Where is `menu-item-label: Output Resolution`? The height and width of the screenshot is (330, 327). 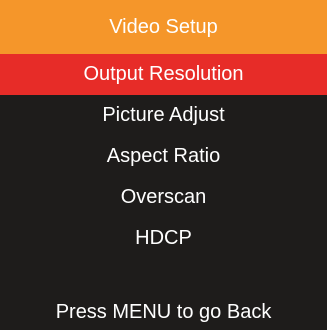 menu-item-label: Output Resolution is located at coordinates (163, 74).